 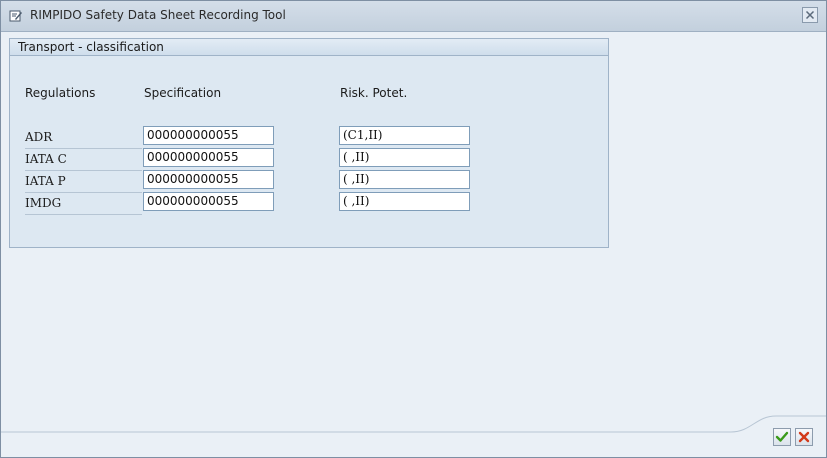 What do you see at coordinates (83, 182) in the screenshot?
I see `regulation-label-iata-p: IATA P` at bounding box center [83, 182].